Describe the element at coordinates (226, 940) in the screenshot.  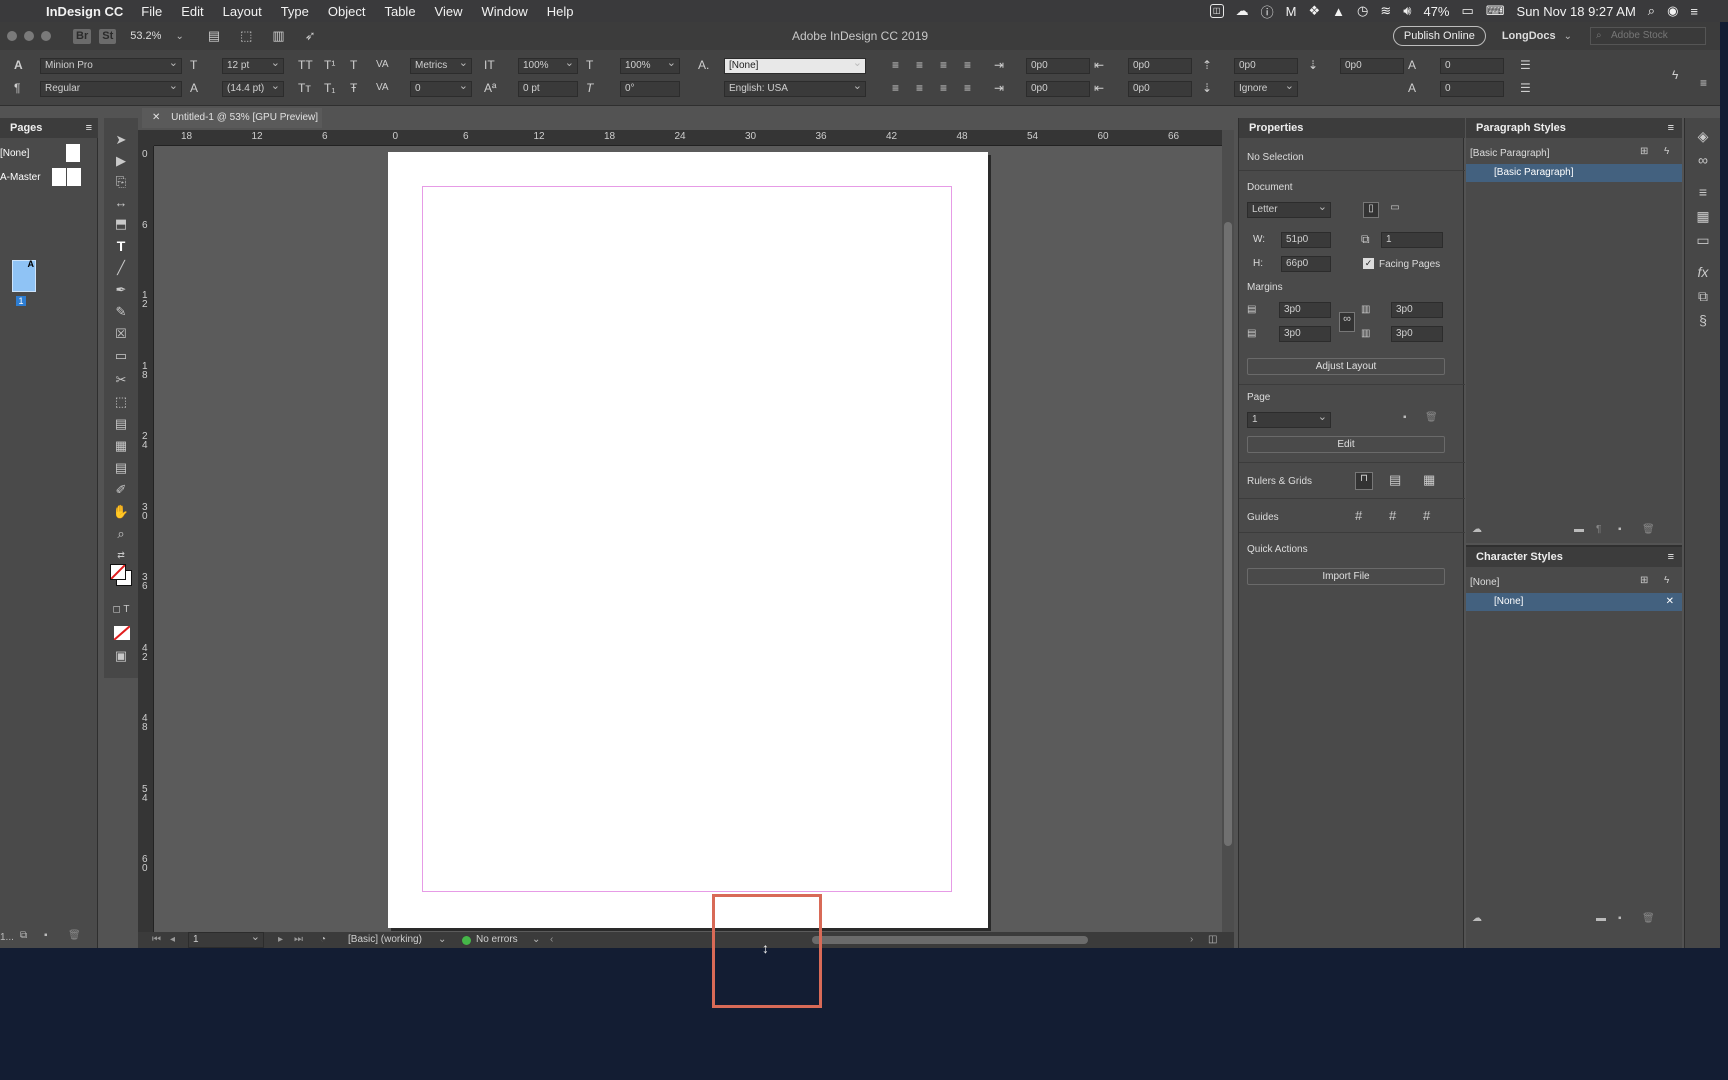
I see `page-number-field: 1` at that location.